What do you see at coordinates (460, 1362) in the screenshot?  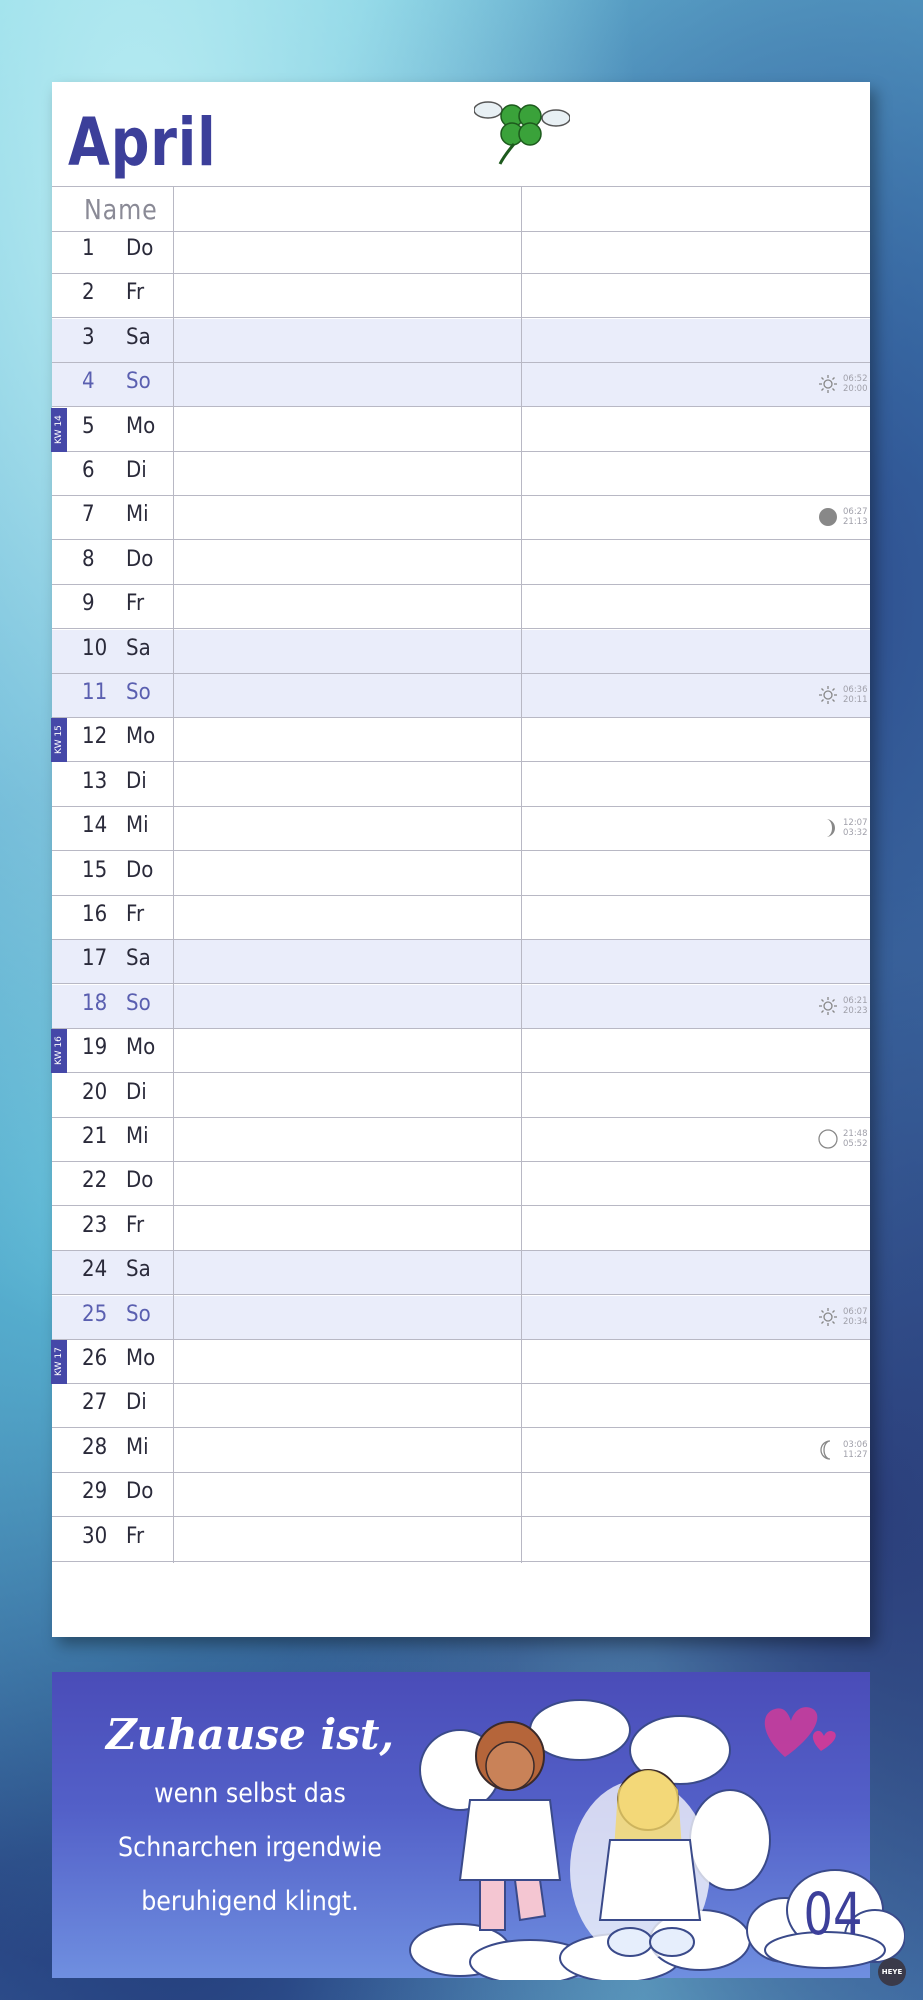 I see `day-row: 26 Mo KW 17` at bounding box center [460, 1362].